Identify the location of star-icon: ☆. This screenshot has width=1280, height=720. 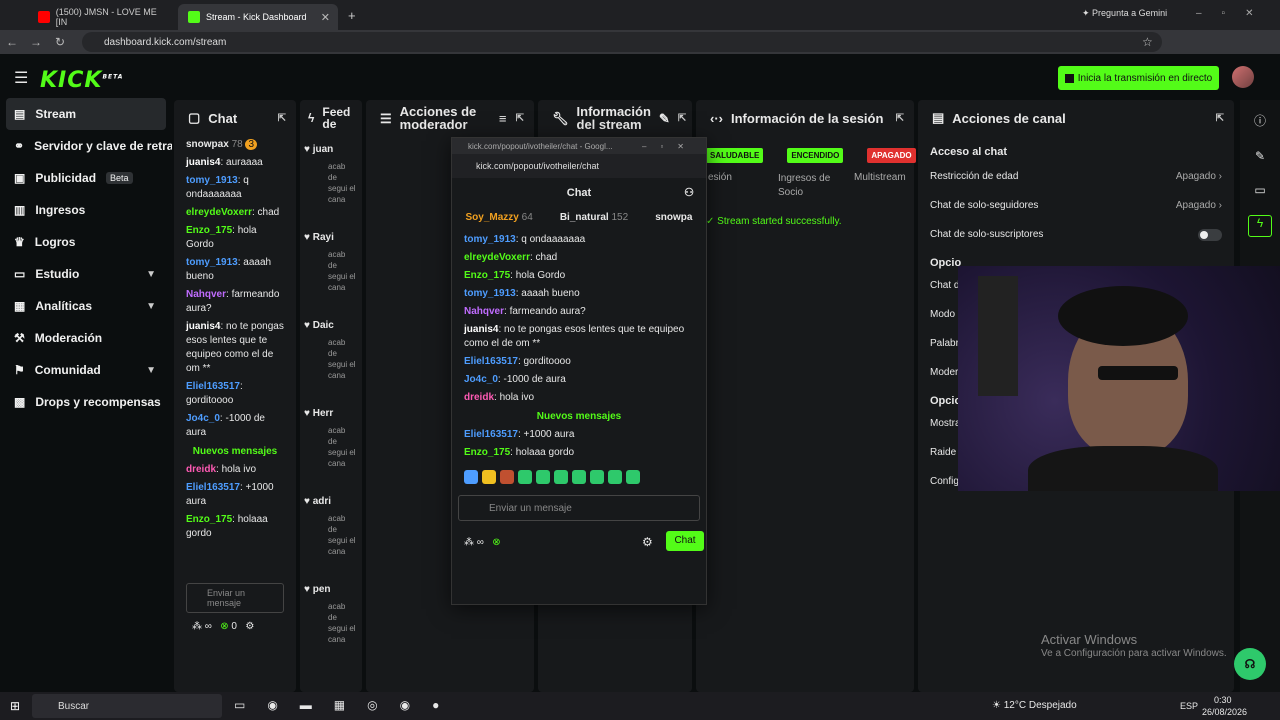
(1147, 42).